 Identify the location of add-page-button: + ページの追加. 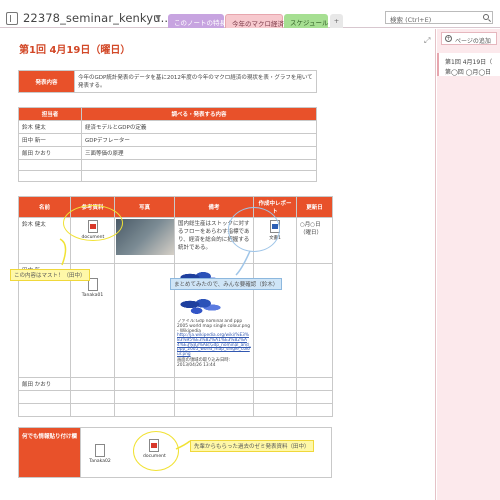
(469, 38).